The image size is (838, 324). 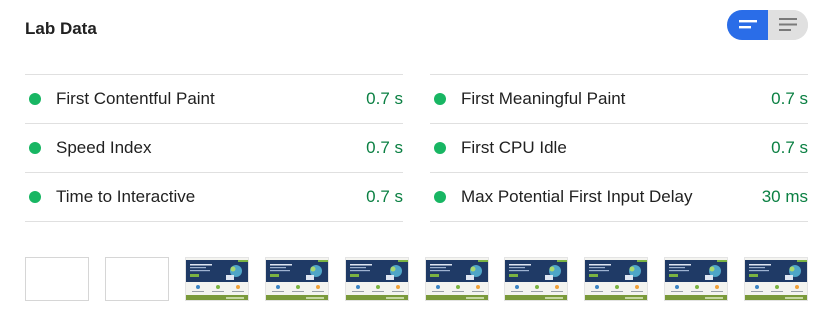 I want to click on metric-speed-index: Speed Index 0.7 s, so click(x=214, y=148).